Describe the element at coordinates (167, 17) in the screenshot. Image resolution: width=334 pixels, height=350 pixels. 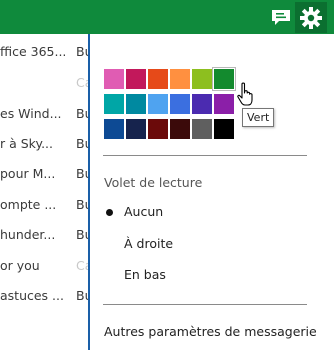
I see `top-bar` at that location.